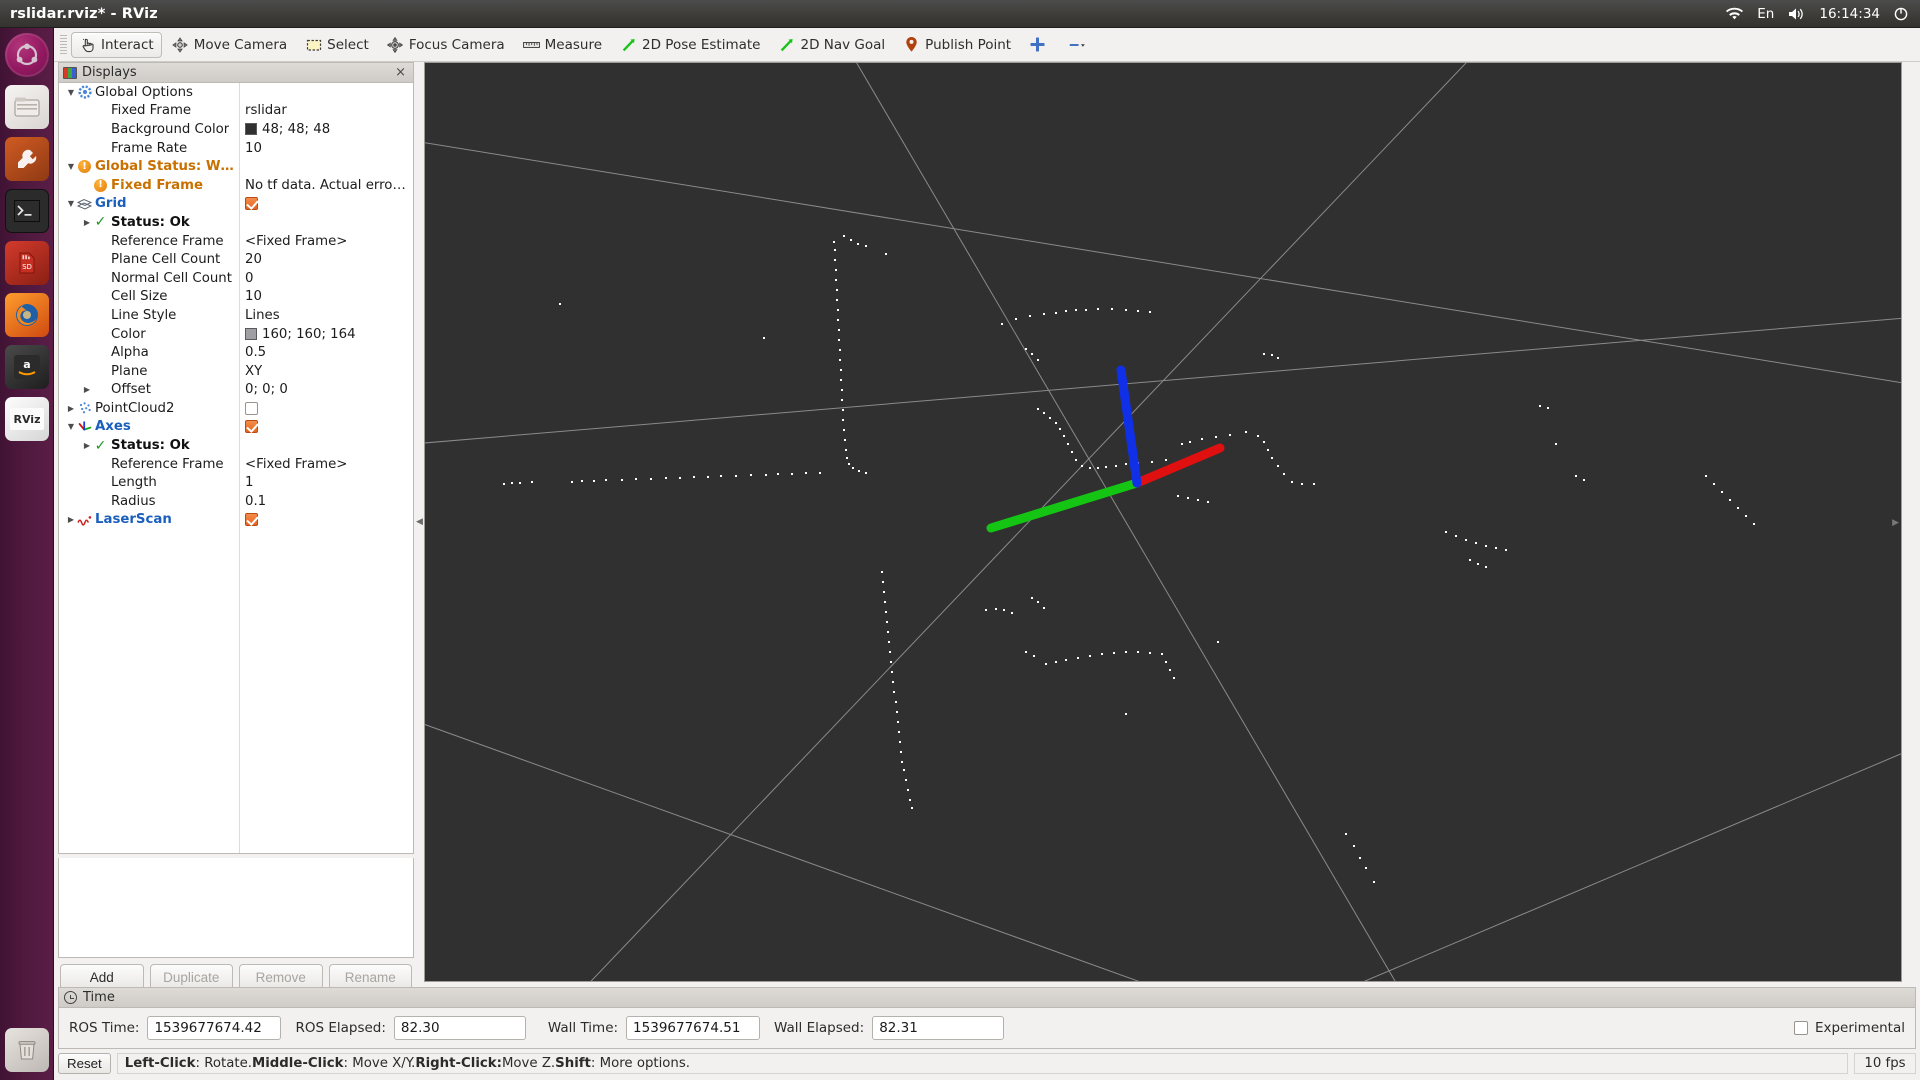  I want to click on tree-row: ▶Alpha0.5, so click(236, 352).